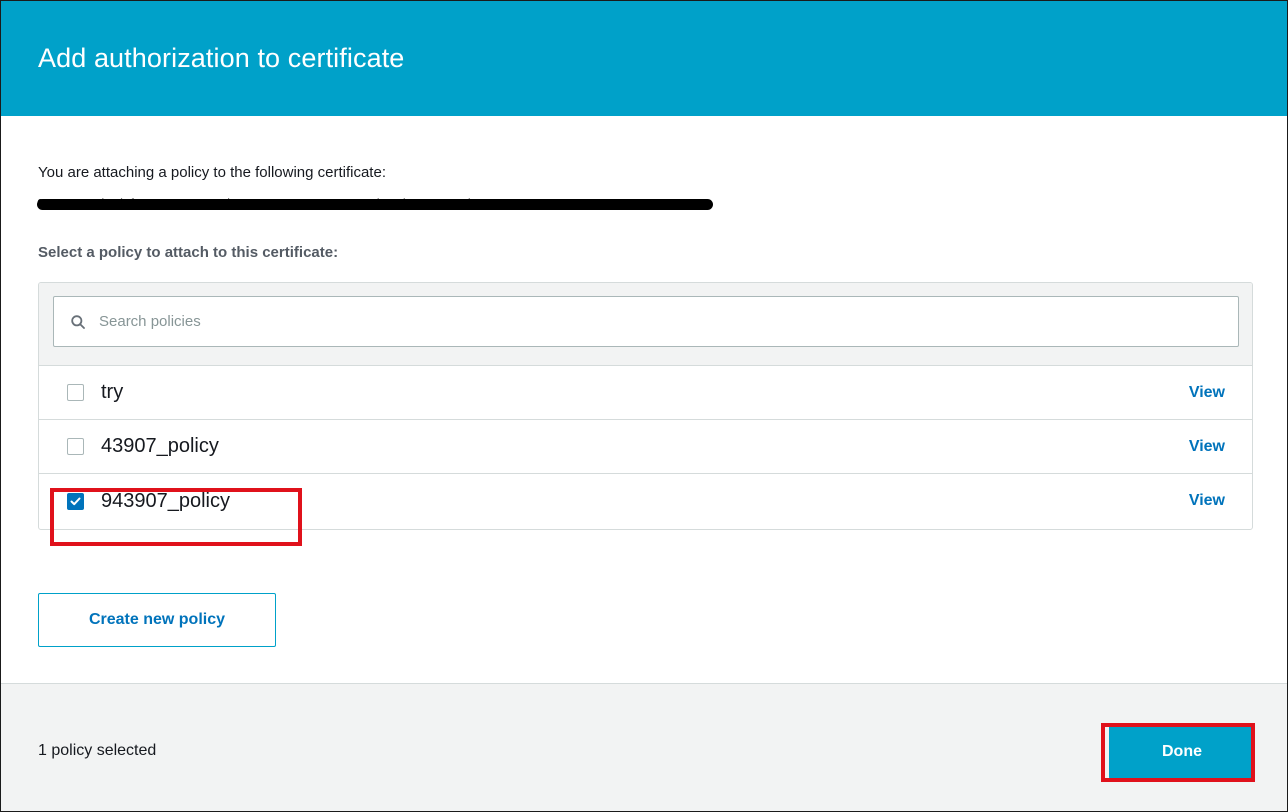 The width and height of the screenshot is (1288, 812). Describe the element at coordinates (644, 58) in the screenshot. I see `dialog-header: Add authorization to certificate` at that location.